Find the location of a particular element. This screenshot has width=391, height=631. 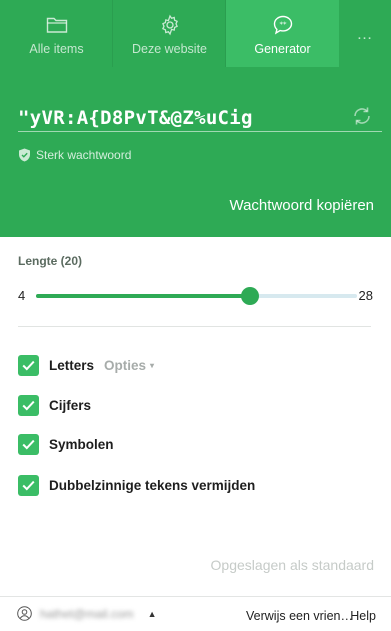

account-email: hathet@mail.com is located at coordinates (87, 613).